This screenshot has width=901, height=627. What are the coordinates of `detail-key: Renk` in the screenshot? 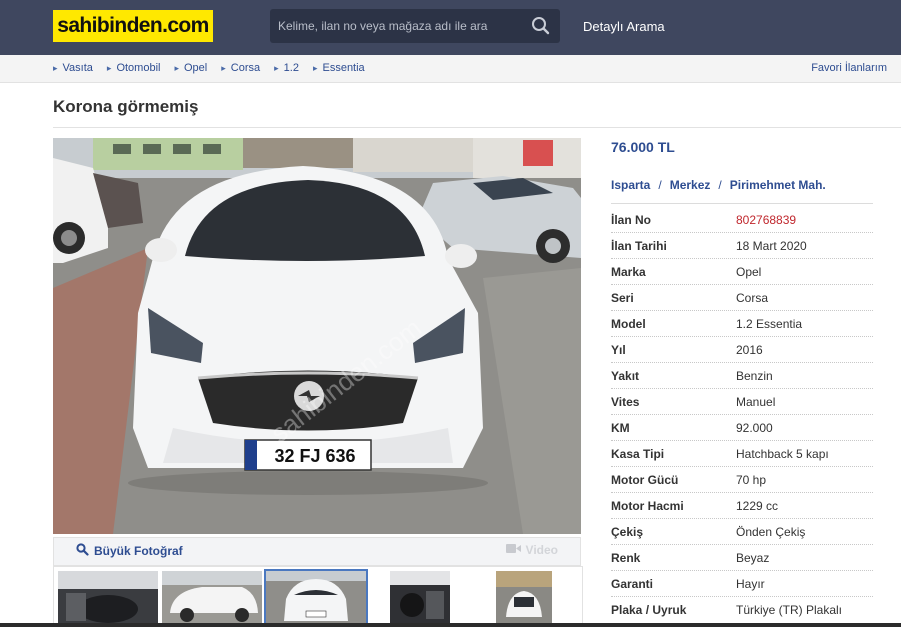 It's located at (626, 558).